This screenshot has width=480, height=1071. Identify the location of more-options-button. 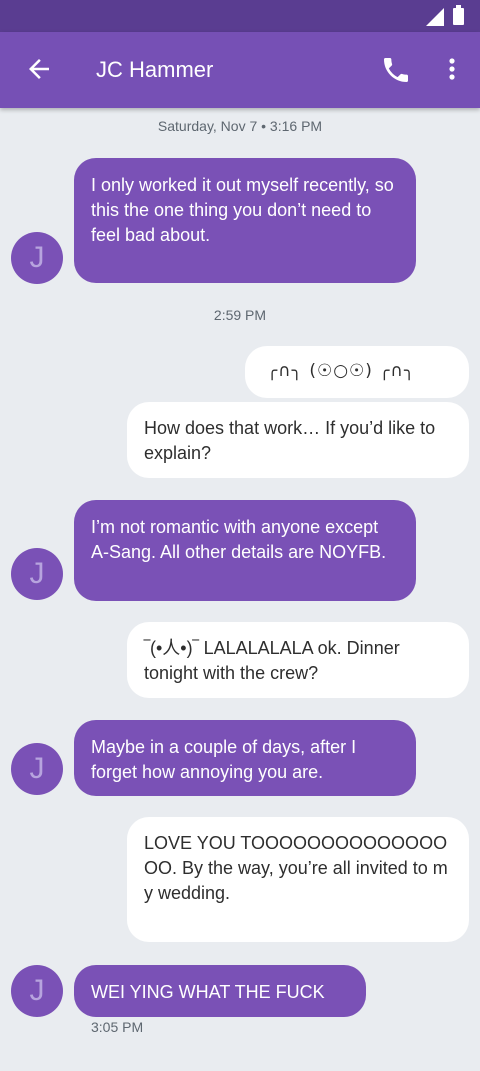
(452, 70).